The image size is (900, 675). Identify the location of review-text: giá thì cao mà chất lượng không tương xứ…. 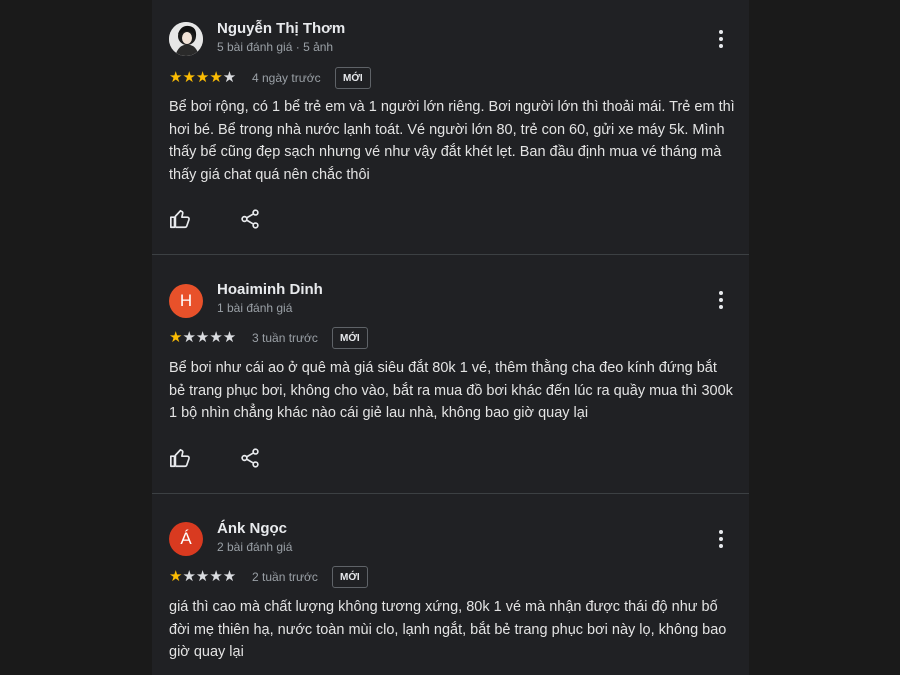
(448, 629).